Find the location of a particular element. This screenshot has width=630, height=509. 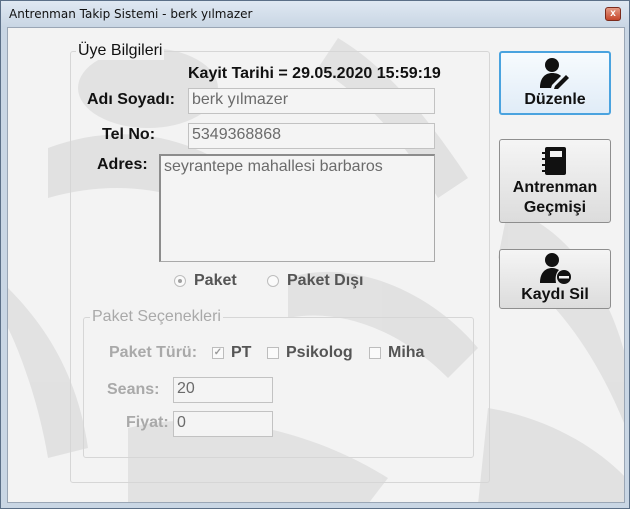

member-info-title: Üye Bilgileri is located at coordinates (120, 51).